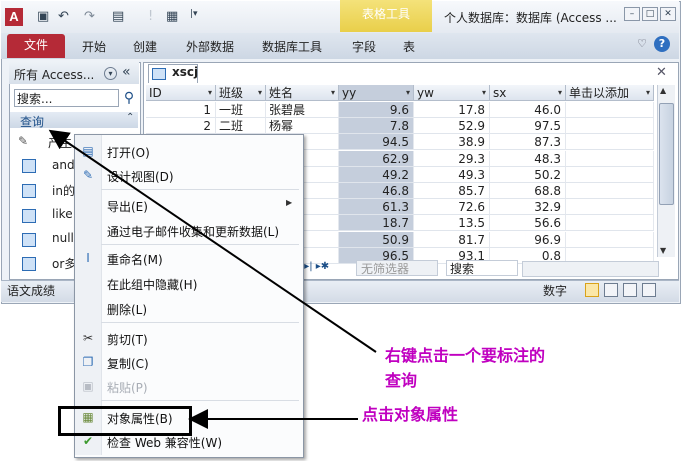  I want to click on annotation-right-click-line2: 查询, so click(401, 380).